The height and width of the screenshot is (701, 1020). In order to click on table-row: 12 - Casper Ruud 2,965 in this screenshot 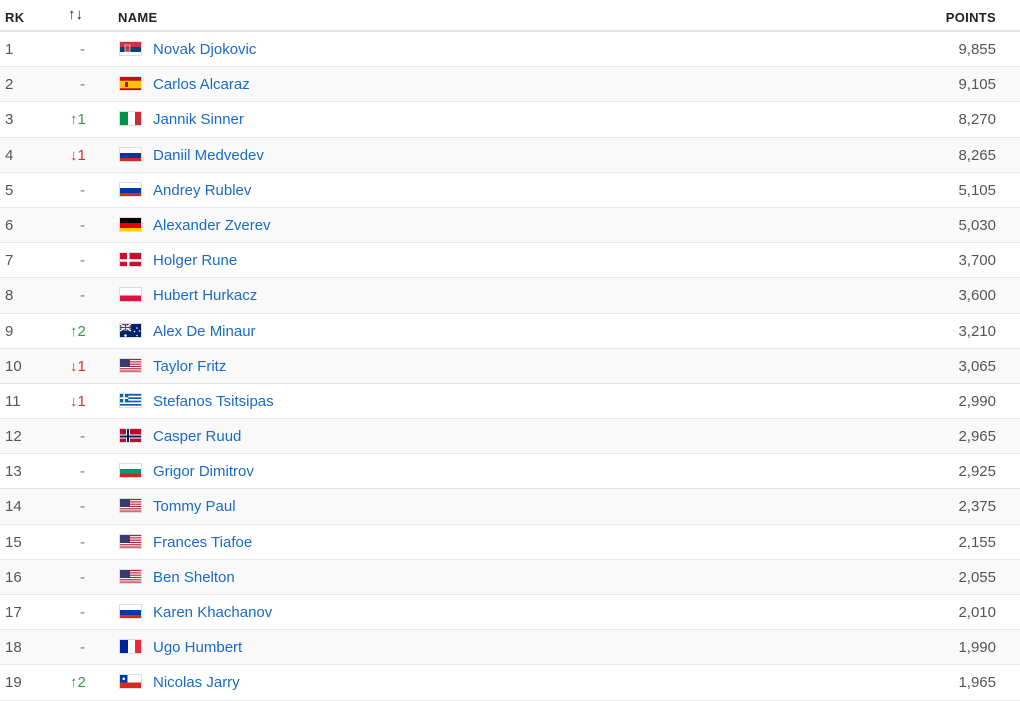, I will do `click(510, 436)`.